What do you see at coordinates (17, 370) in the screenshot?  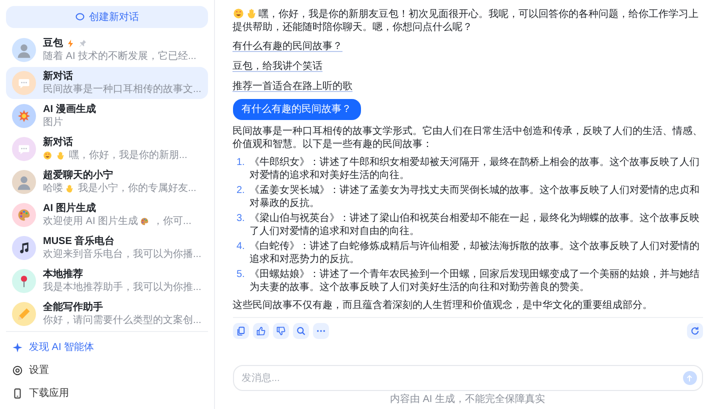 I see `settings-icon` at bounding box center [17, 370].